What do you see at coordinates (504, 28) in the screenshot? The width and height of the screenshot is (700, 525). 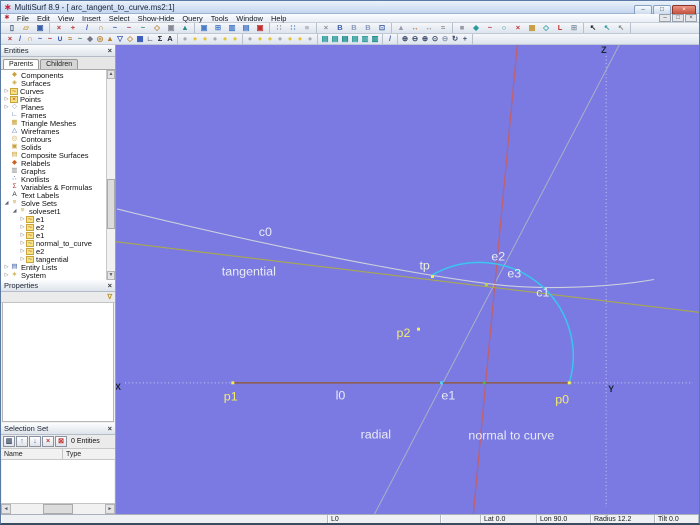 I see `circle-tool-icon: ○` at bounding box center [504, 28].